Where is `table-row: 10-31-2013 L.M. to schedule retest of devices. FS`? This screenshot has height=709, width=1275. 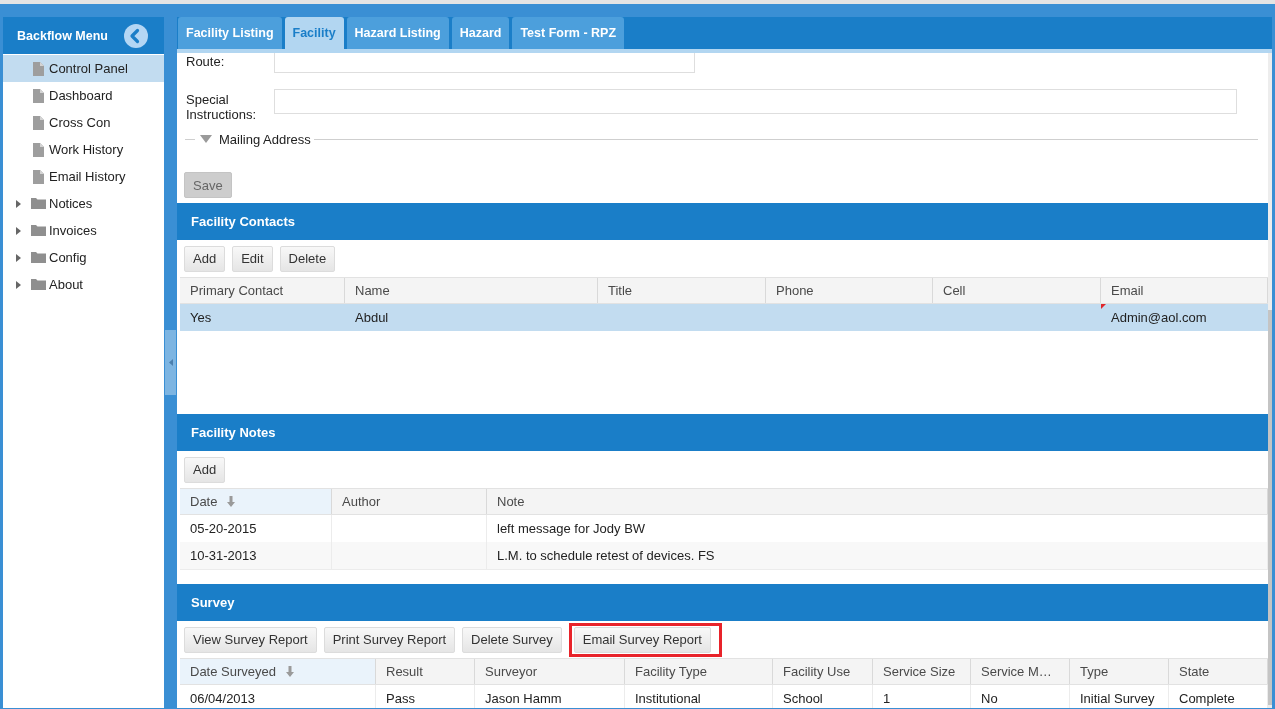 table-row: 10-31-2013 L.M. to schedule retest of devices. FS is located at coordinates (724, 555).